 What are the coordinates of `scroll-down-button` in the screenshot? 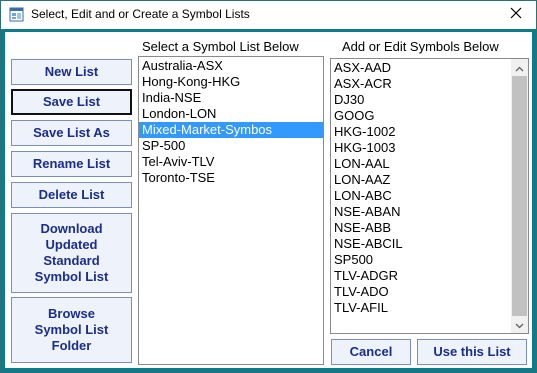 It's located at (519, 324).